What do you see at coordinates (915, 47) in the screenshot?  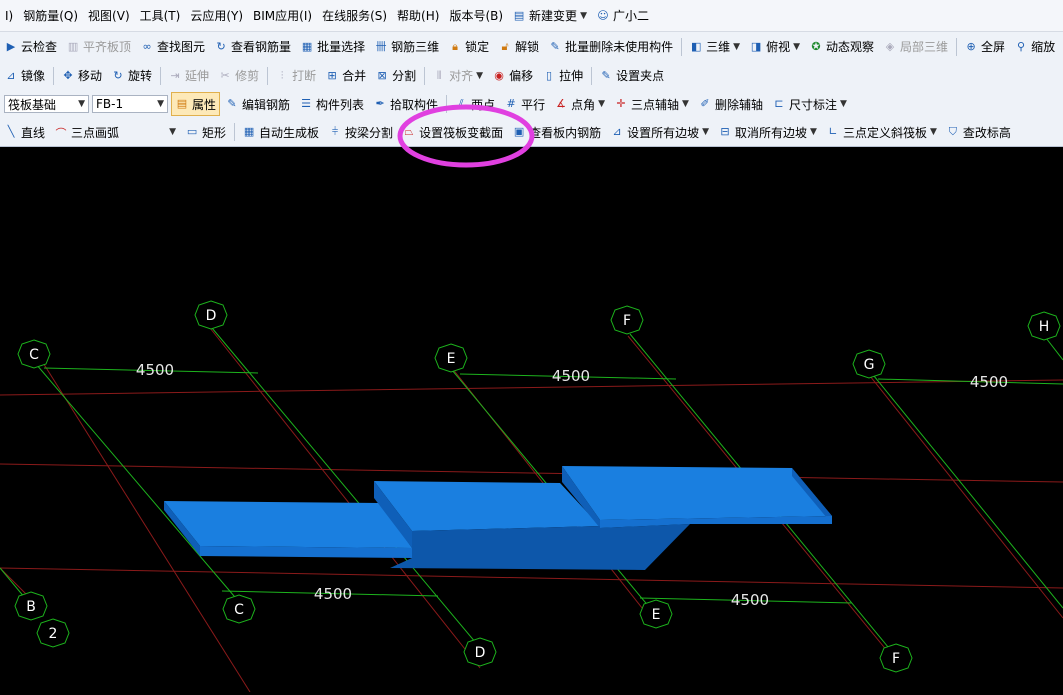 I see `local-3d-button: ◈ 局部三维` at bounding box center [915, 47].